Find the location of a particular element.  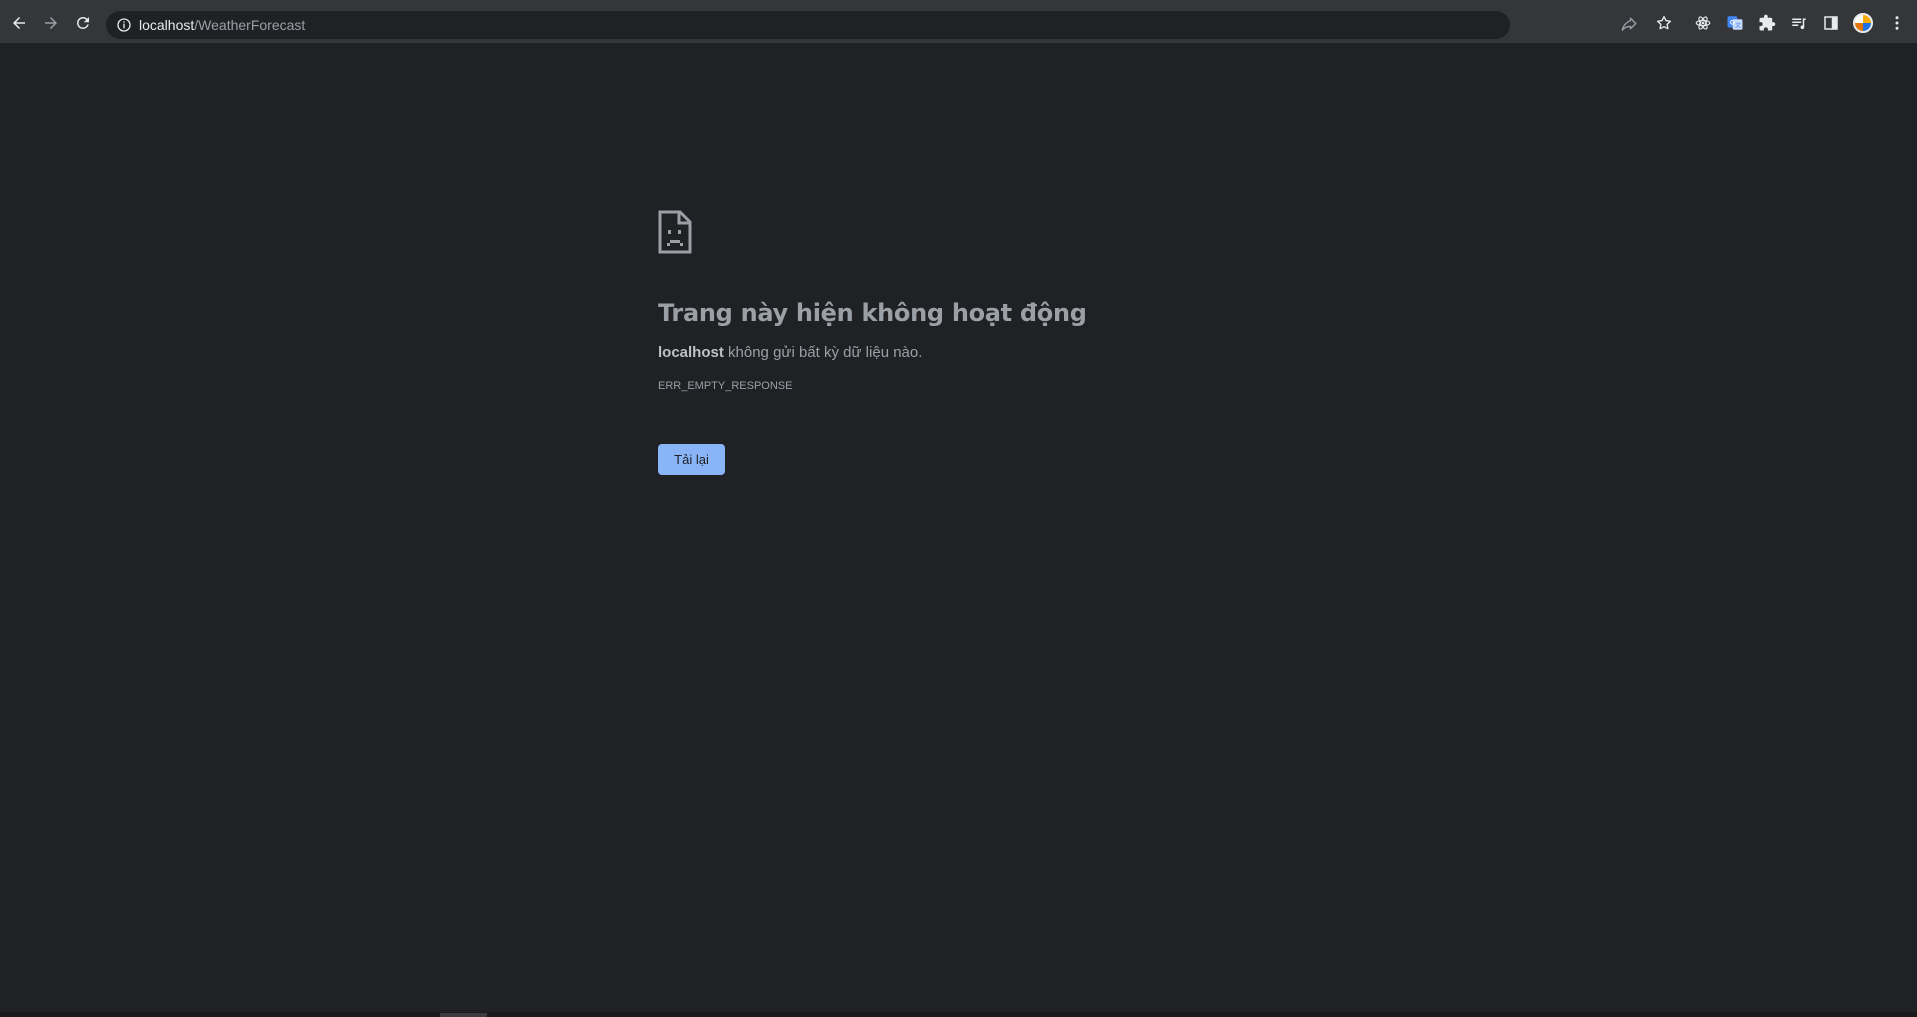

browser-toolbar: localhost/WeatherForecast G 文 is located at coordinates (958, 22).